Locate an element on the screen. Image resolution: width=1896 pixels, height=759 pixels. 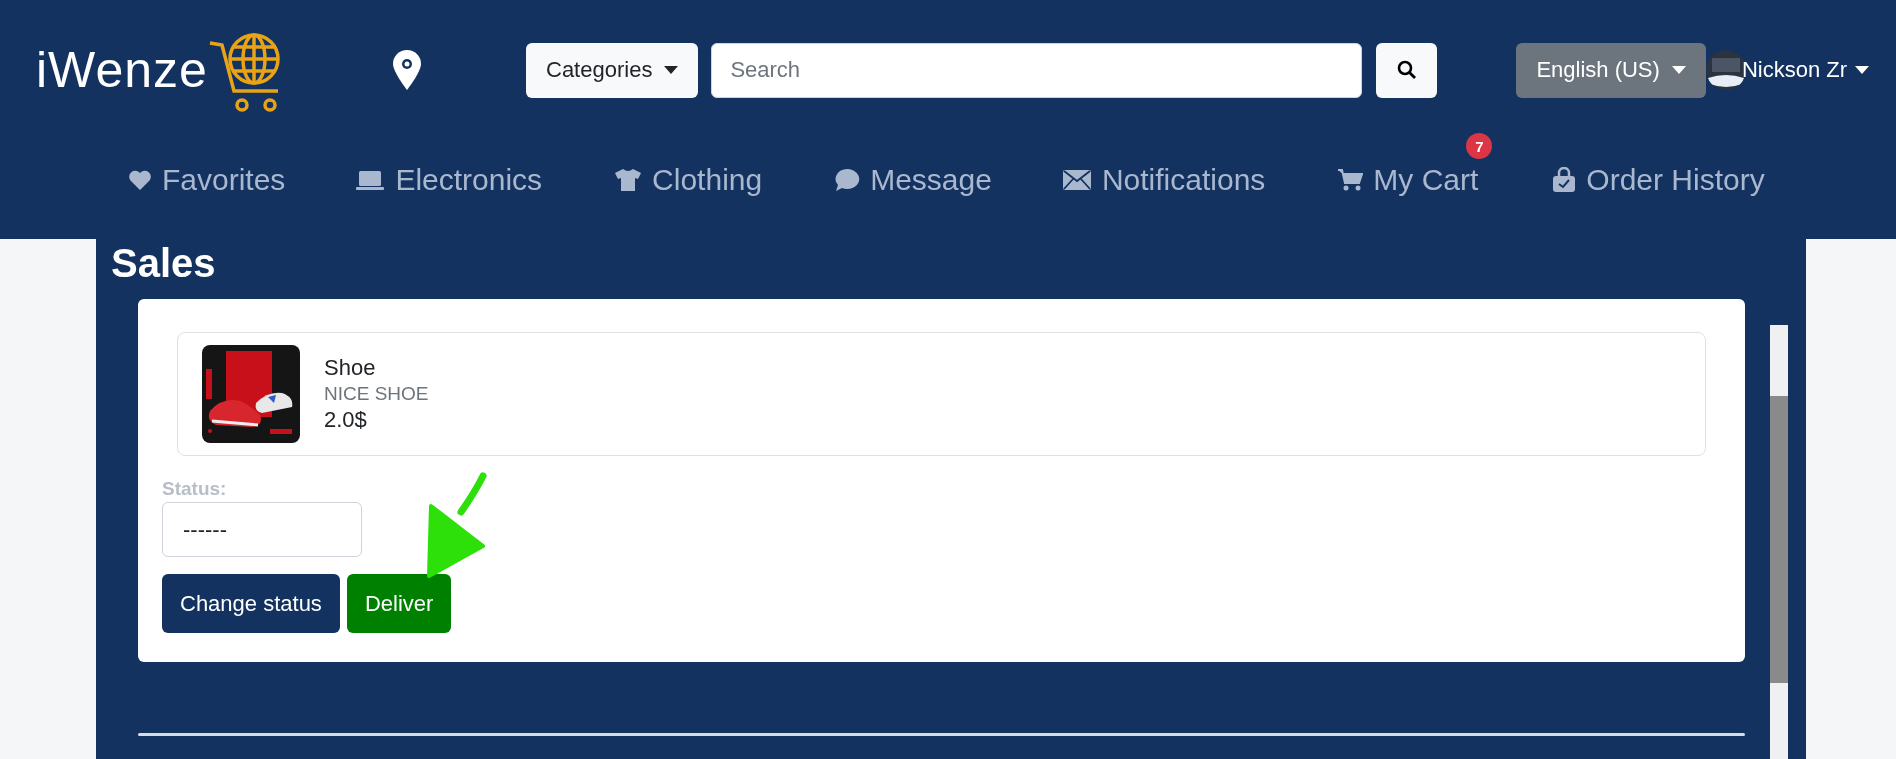
page-title: Sales is located at coordinates (164, 263).